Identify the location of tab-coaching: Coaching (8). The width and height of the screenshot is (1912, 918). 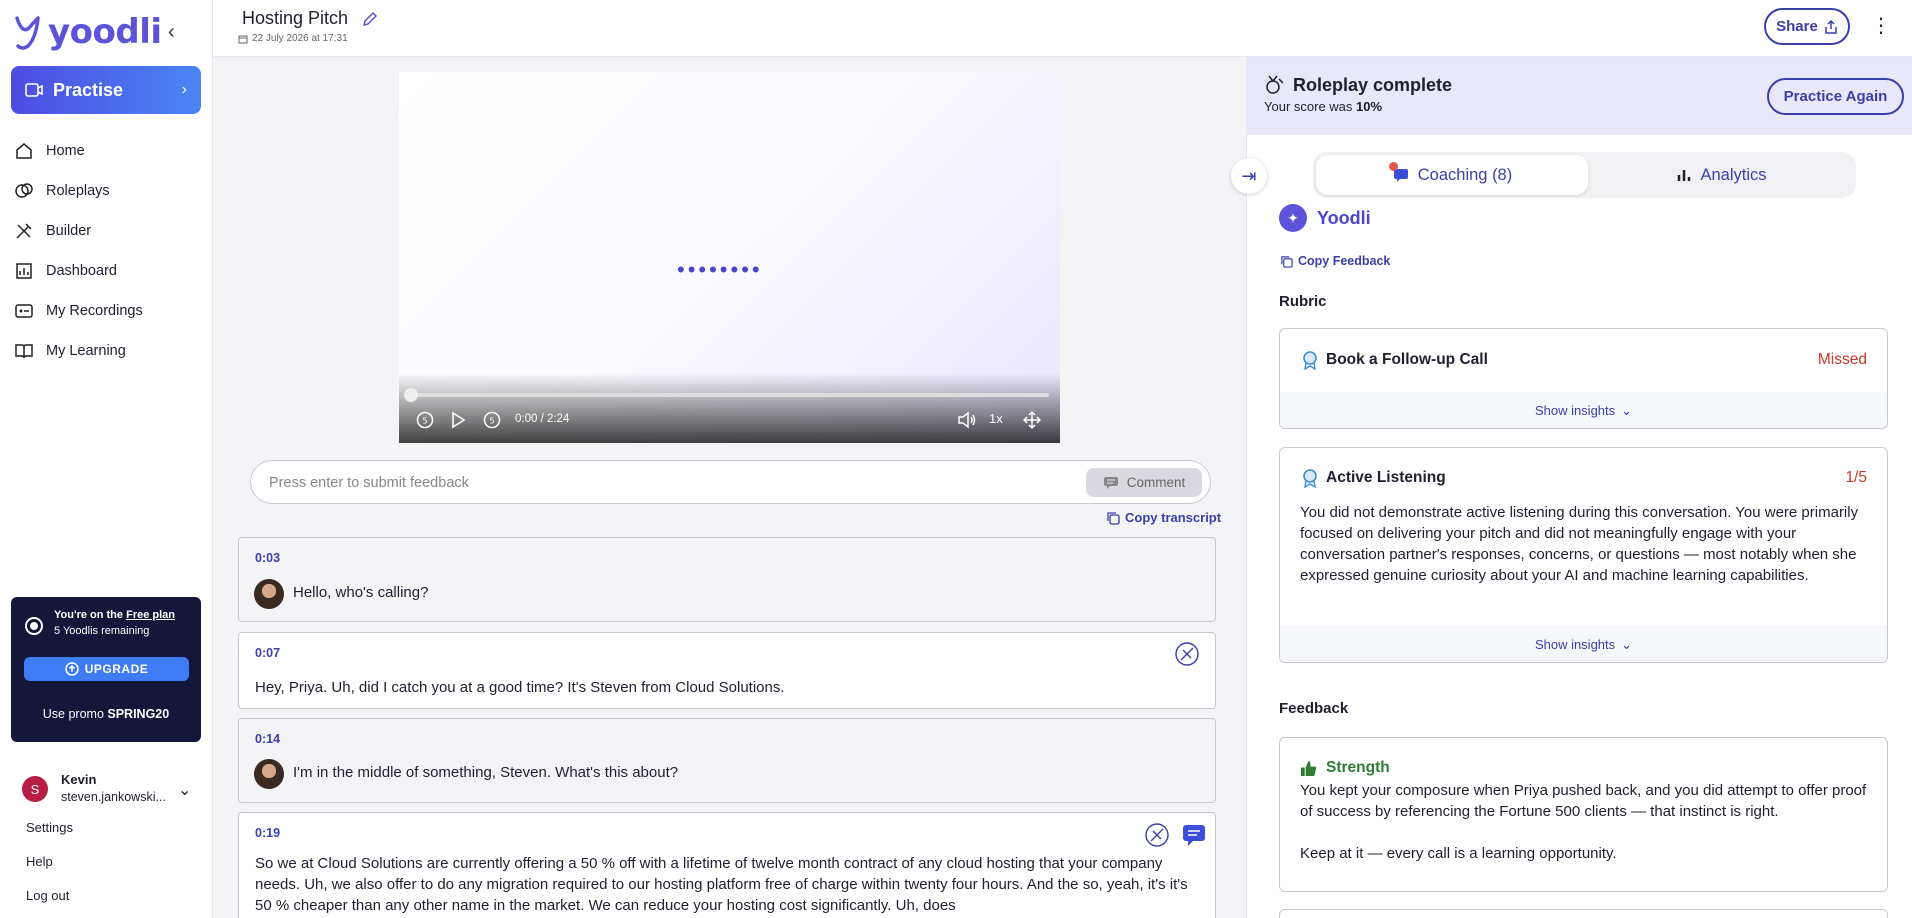
(1452, 175).